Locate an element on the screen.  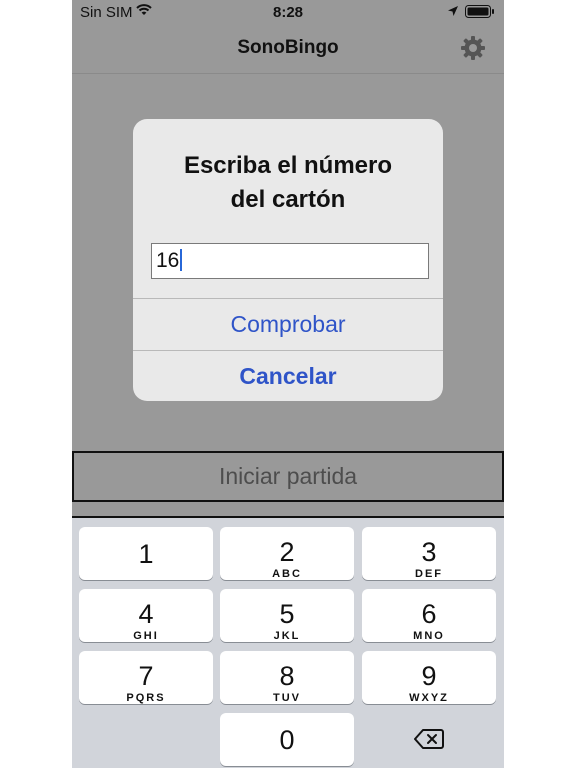
backspace-icon is located at coordinates (429, 739).